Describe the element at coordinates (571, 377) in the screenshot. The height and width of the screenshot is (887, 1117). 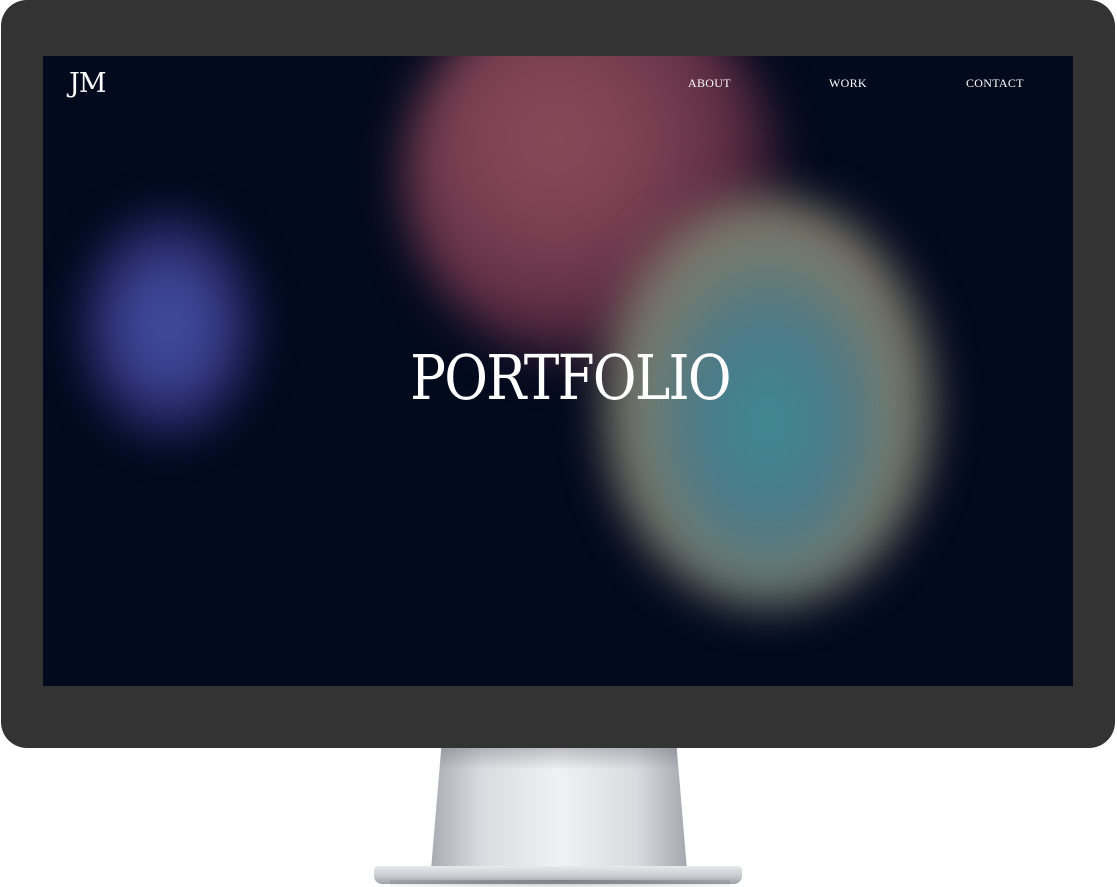
I see `hero-title: PORTFOLIO` at that location.